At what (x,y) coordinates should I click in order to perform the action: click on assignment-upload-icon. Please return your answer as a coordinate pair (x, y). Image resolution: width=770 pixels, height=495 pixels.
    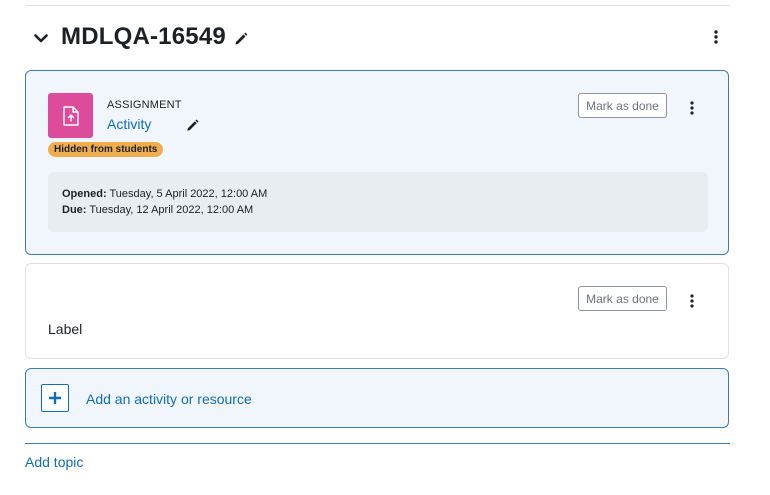
    Looking at the image, I should click on (70, 115).